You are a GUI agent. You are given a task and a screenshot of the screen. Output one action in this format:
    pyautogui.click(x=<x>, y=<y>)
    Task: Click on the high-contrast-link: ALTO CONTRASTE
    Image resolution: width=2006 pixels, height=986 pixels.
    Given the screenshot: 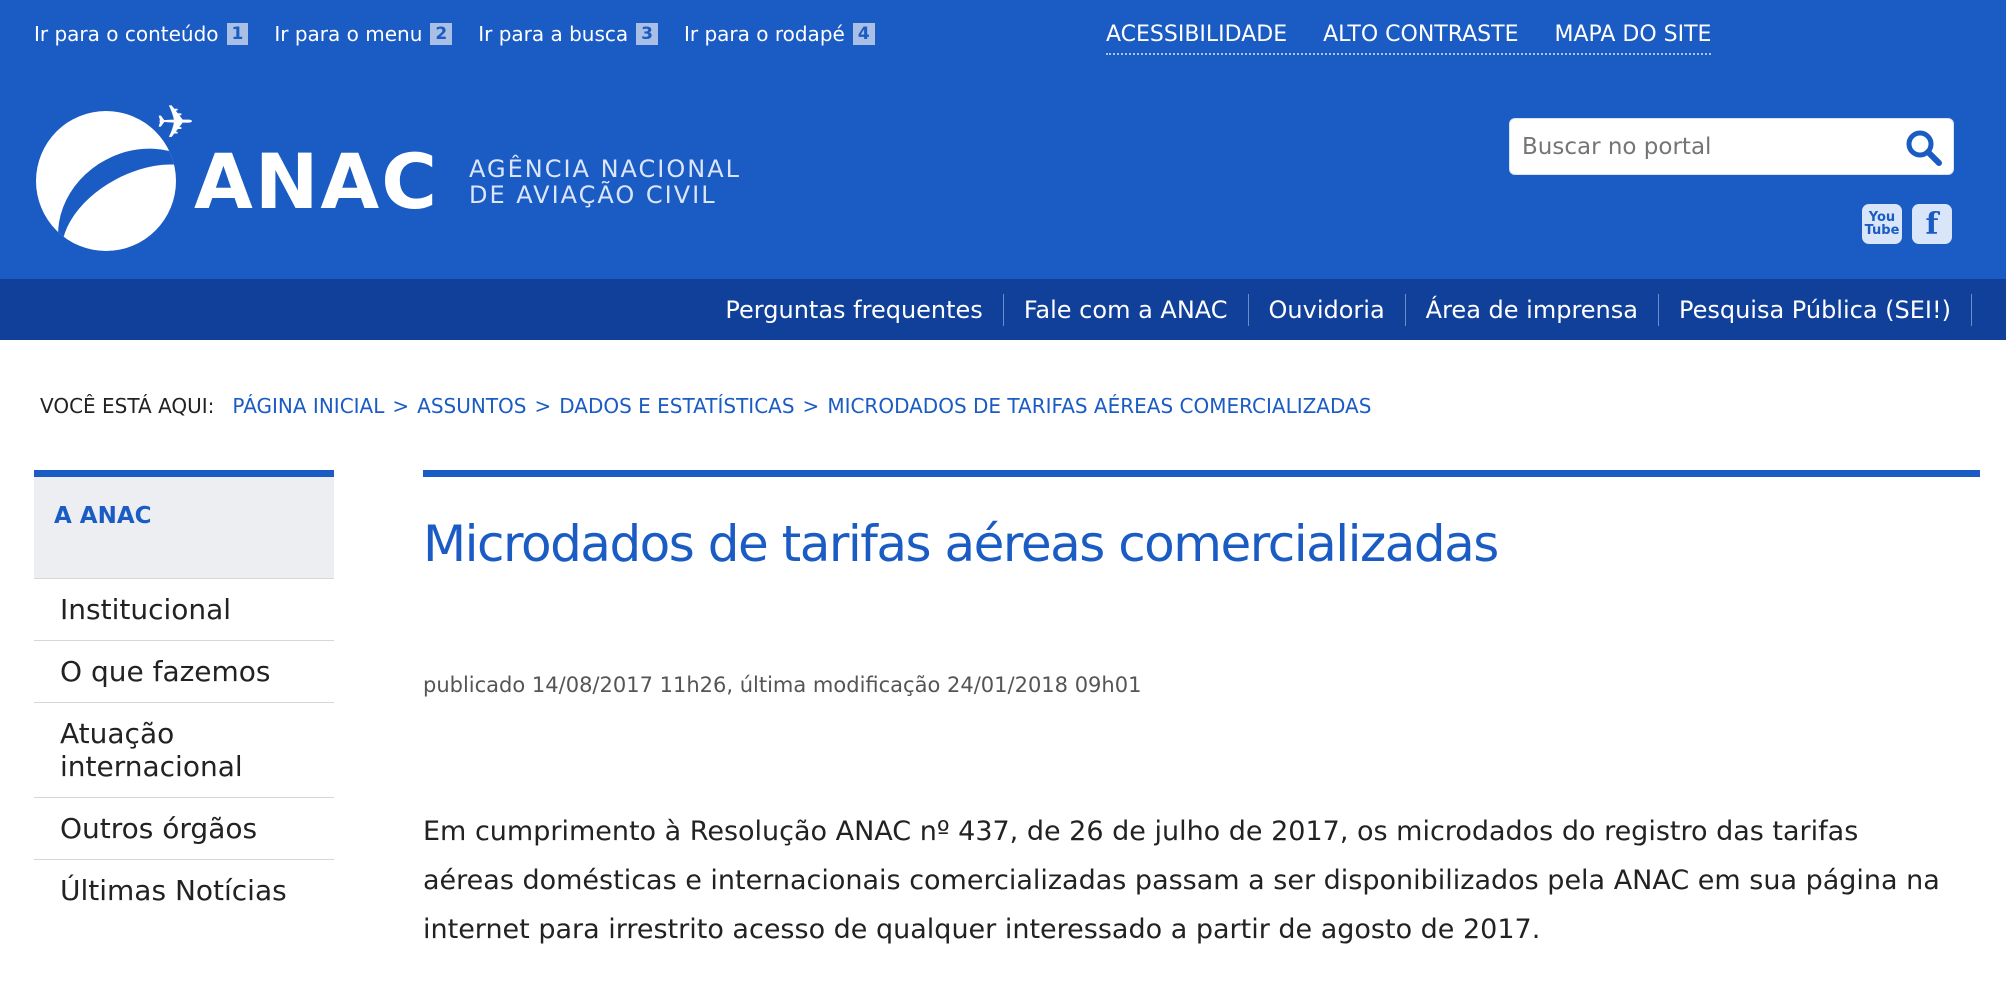 What is the action you would take?
    pyautogui.click(x=1420, y=34)
    